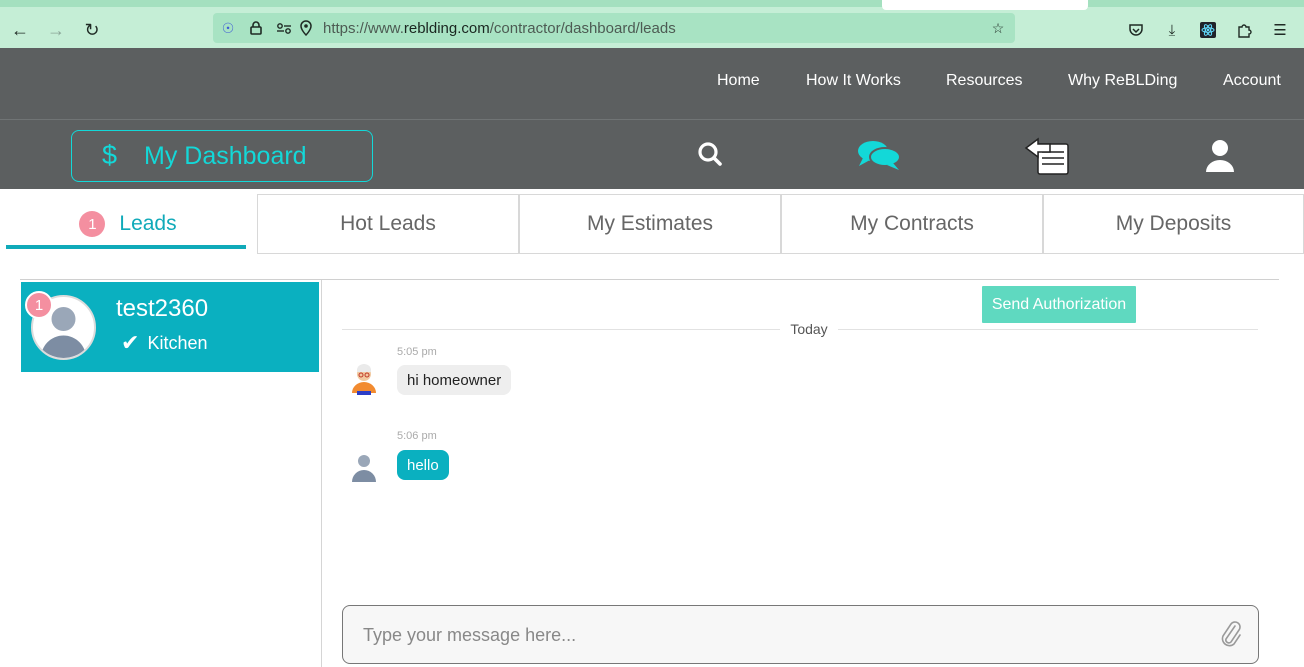 The height and width of the screenshot is (667, 1304). I want to click on tab-leads: 1 Leads, so click(128, 224).